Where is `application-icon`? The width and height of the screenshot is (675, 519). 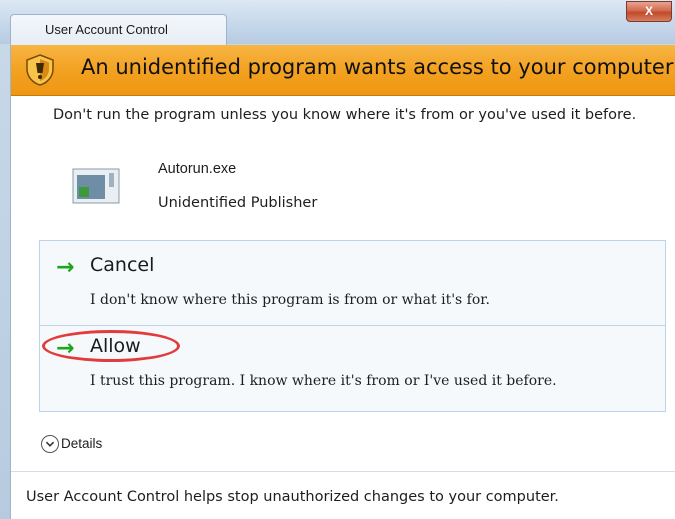 application-icon is located at coordinates (96, 186).